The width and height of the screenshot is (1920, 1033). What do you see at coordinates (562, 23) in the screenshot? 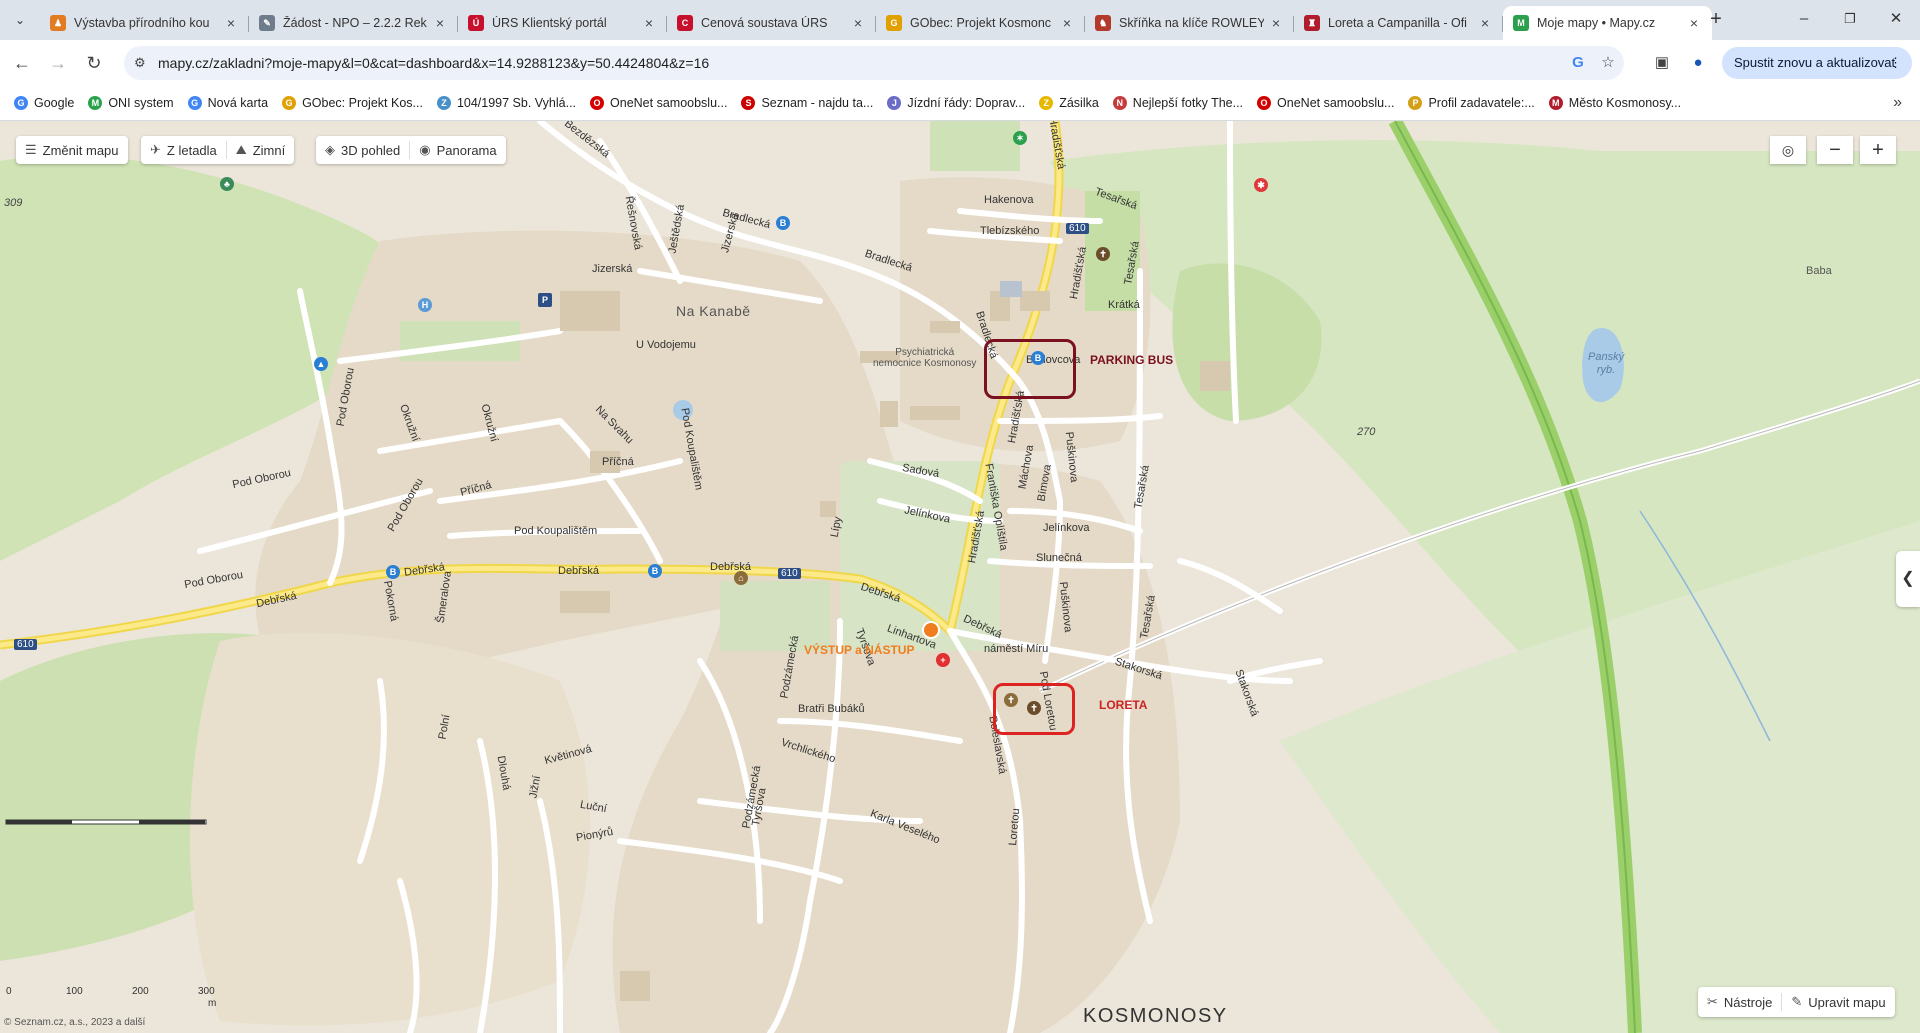
I see `browser-tab: Ú ÚRS Klientský portál ×` at bounding box center [562, 23].